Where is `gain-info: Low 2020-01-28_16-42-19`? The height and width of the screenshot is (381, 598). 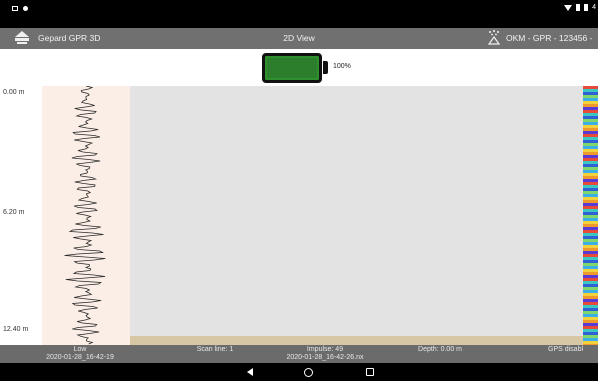
gain-info: Low 2020-01-28_16-42-19 is located at coordinates (80, 354).